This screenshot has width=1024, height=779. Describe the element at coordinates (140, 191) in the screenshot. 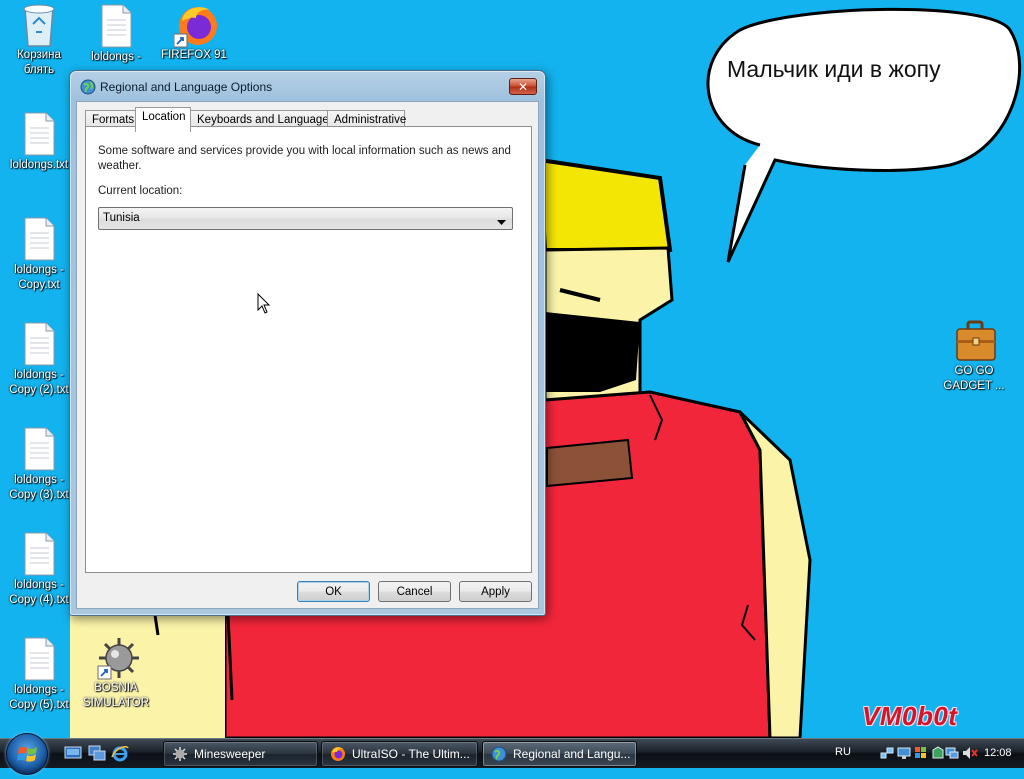

I see `current-location-label: Current location:` at that location.